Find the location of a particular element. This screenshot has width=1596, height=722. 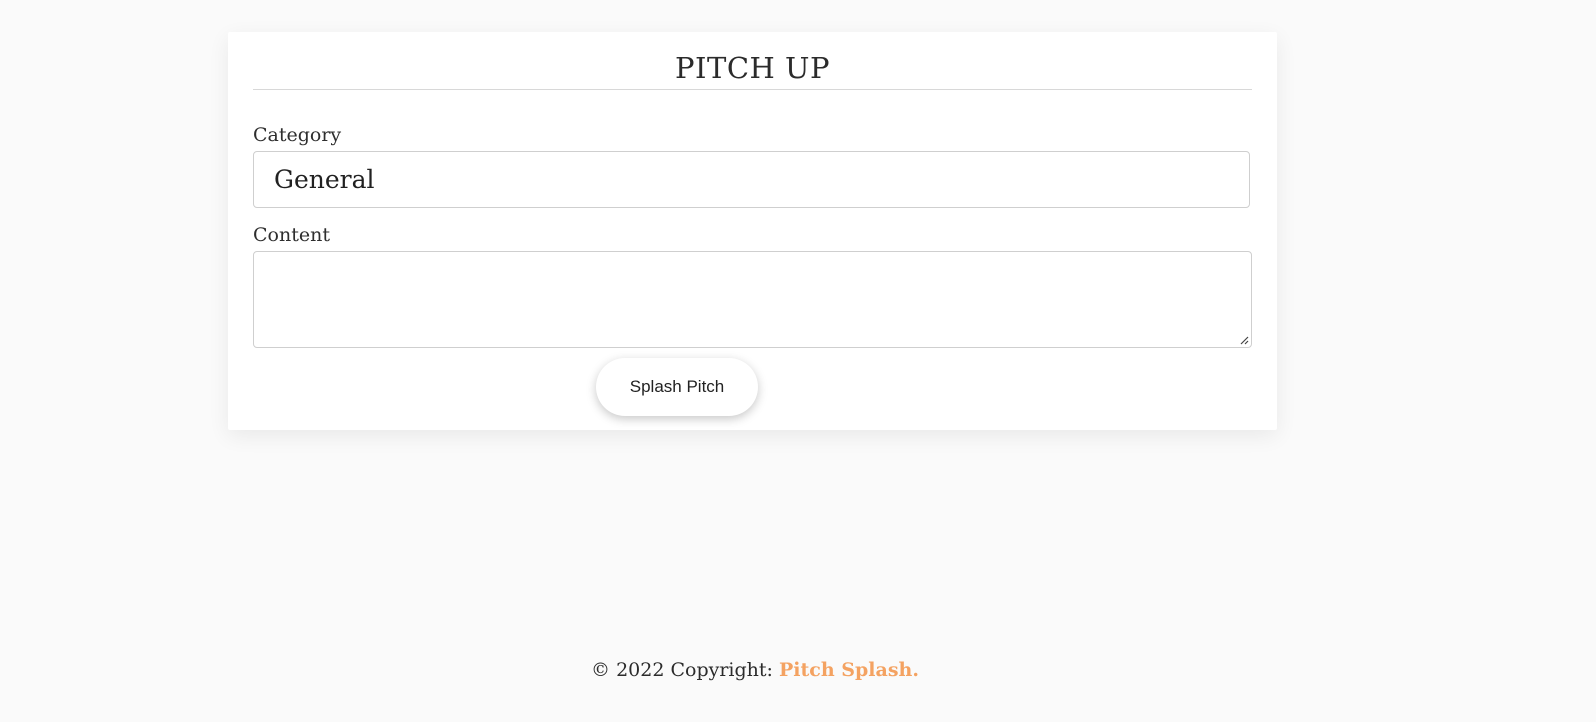

copyright-text: © 2022 Copyright: is located at coordinates (685, 670).